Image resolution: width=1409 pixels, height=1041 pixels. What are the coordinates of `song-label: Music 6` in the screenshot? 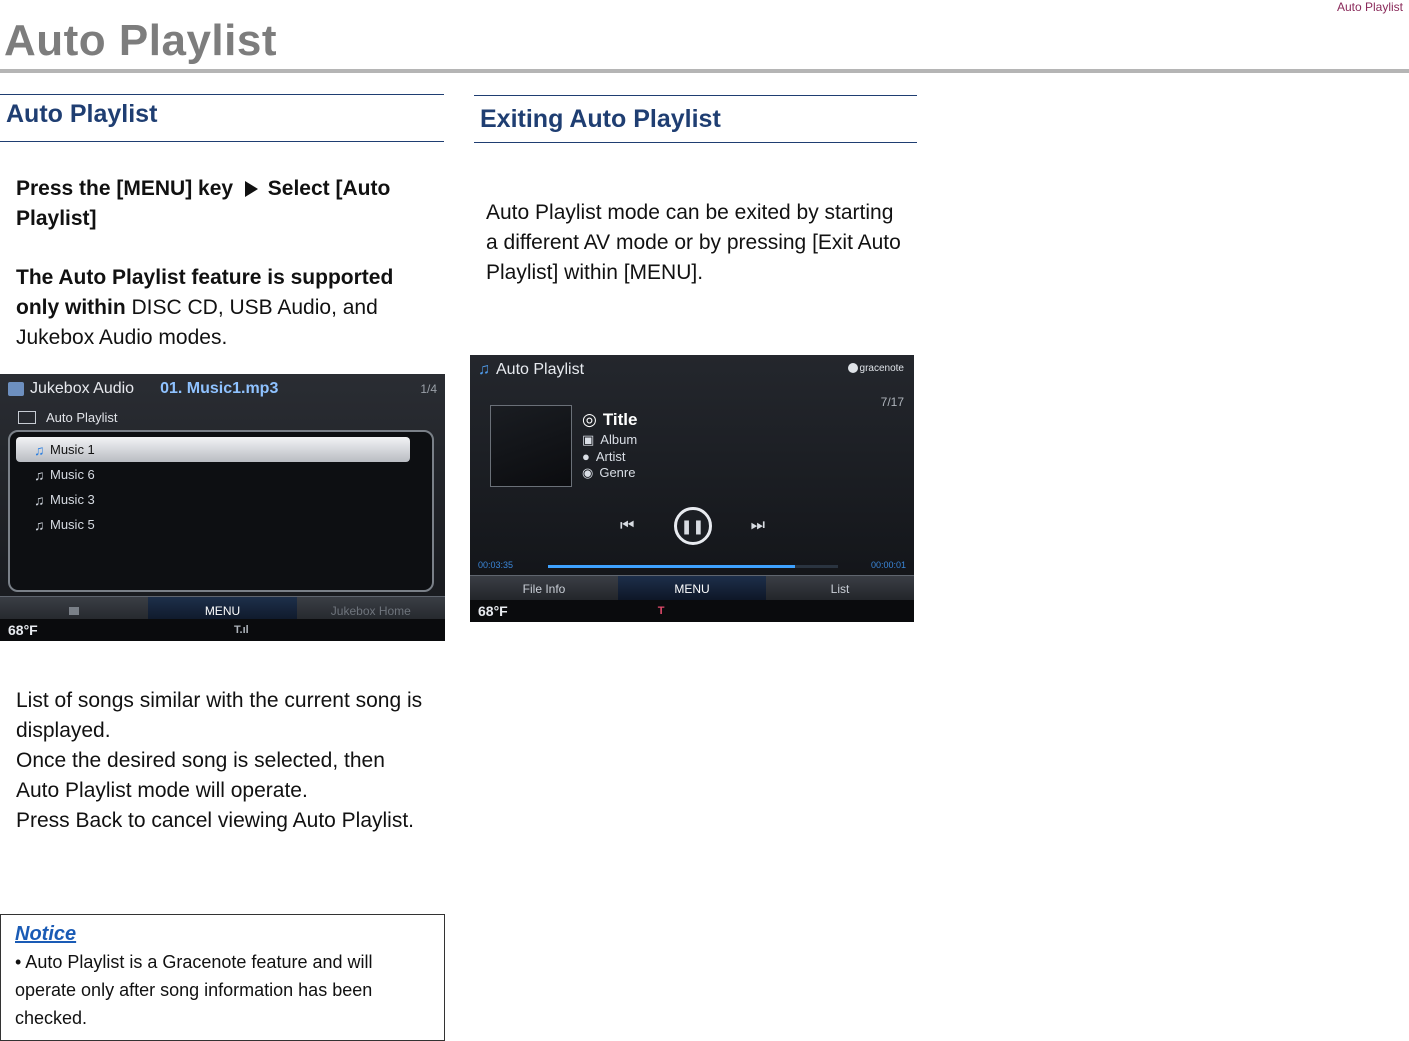 It's located at (72, 474).